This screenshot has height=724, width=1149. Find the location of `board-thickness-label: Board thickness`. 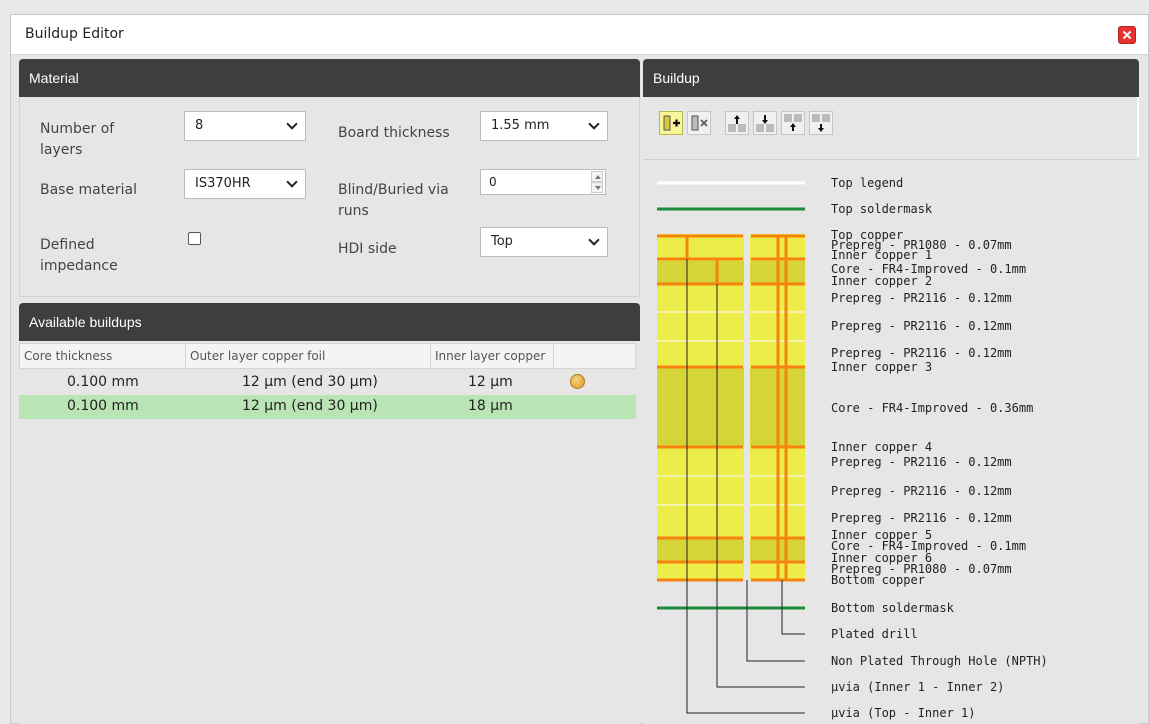

board-thickness-label: Board thickness is located at coordinates (394, 133).